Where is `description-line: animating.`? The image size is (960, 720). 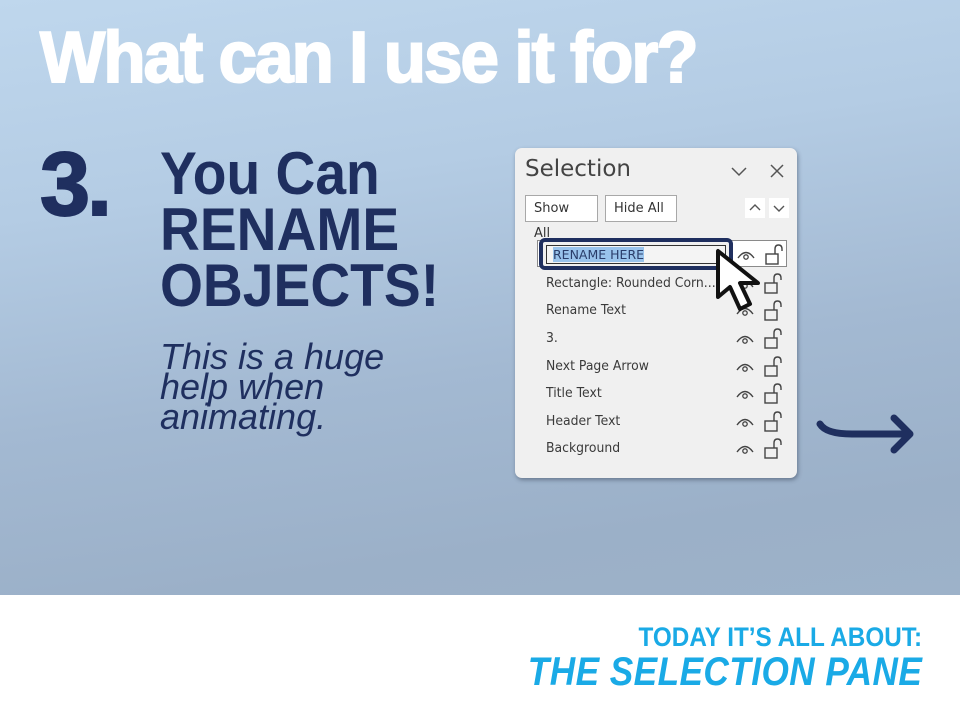 description-line: animating. is located at coordinates (243, 416).